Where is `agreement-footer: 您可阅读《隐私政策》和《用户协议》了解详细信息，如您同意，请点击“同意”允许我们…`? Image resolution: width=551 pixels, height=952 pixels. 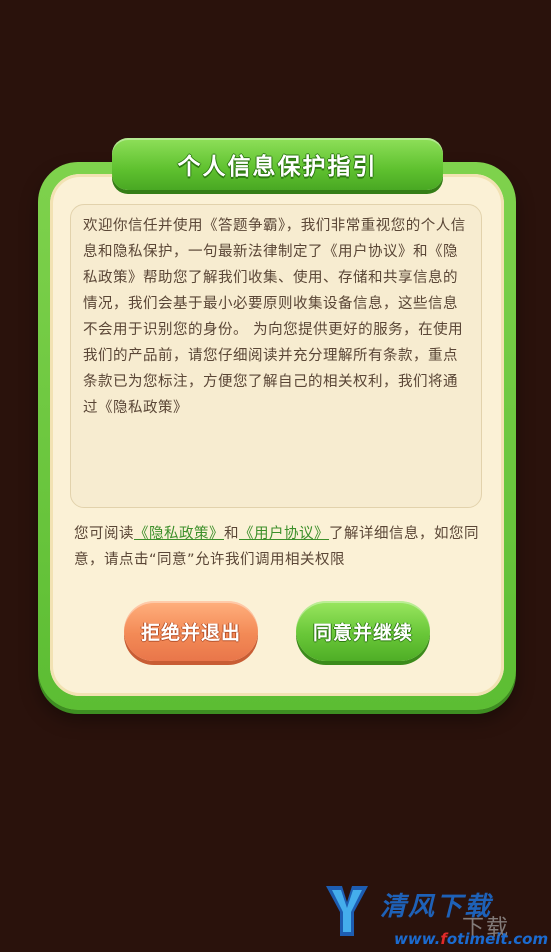
agreement-footer: 您可阅读《隐私政策》和《用户协议》了解详细信息，如您同意，请点击“同意”允许我们… is located at coordinates (279, 547).